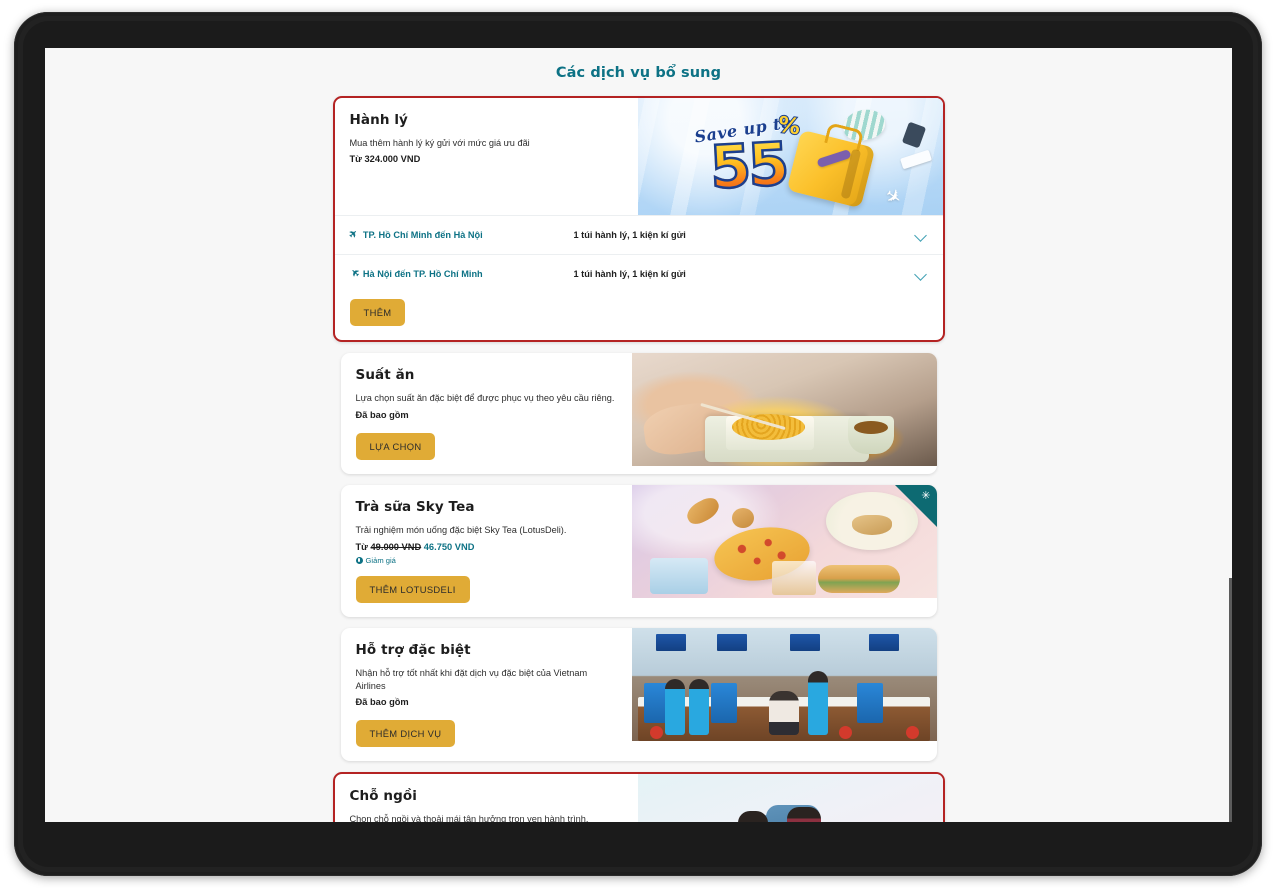 The width and height of the screenshot is (1276, 888). Describe the element at coordinates (926, 496) in the screenshot. I see `promo-badge-icon: ✳` at that location.